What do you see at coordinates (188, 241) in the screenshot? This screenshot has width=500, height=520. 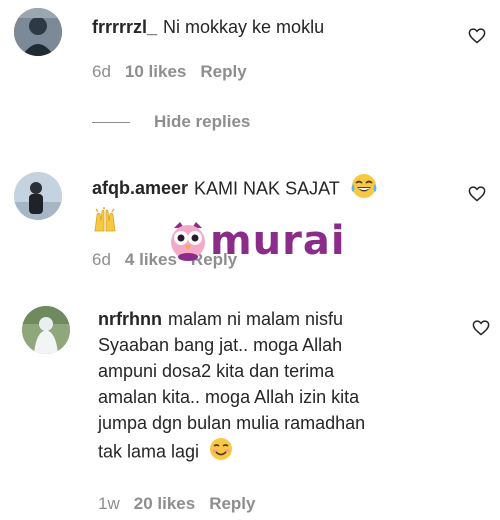 I see `owl-logo-icon` at bounding box center [188, 241].